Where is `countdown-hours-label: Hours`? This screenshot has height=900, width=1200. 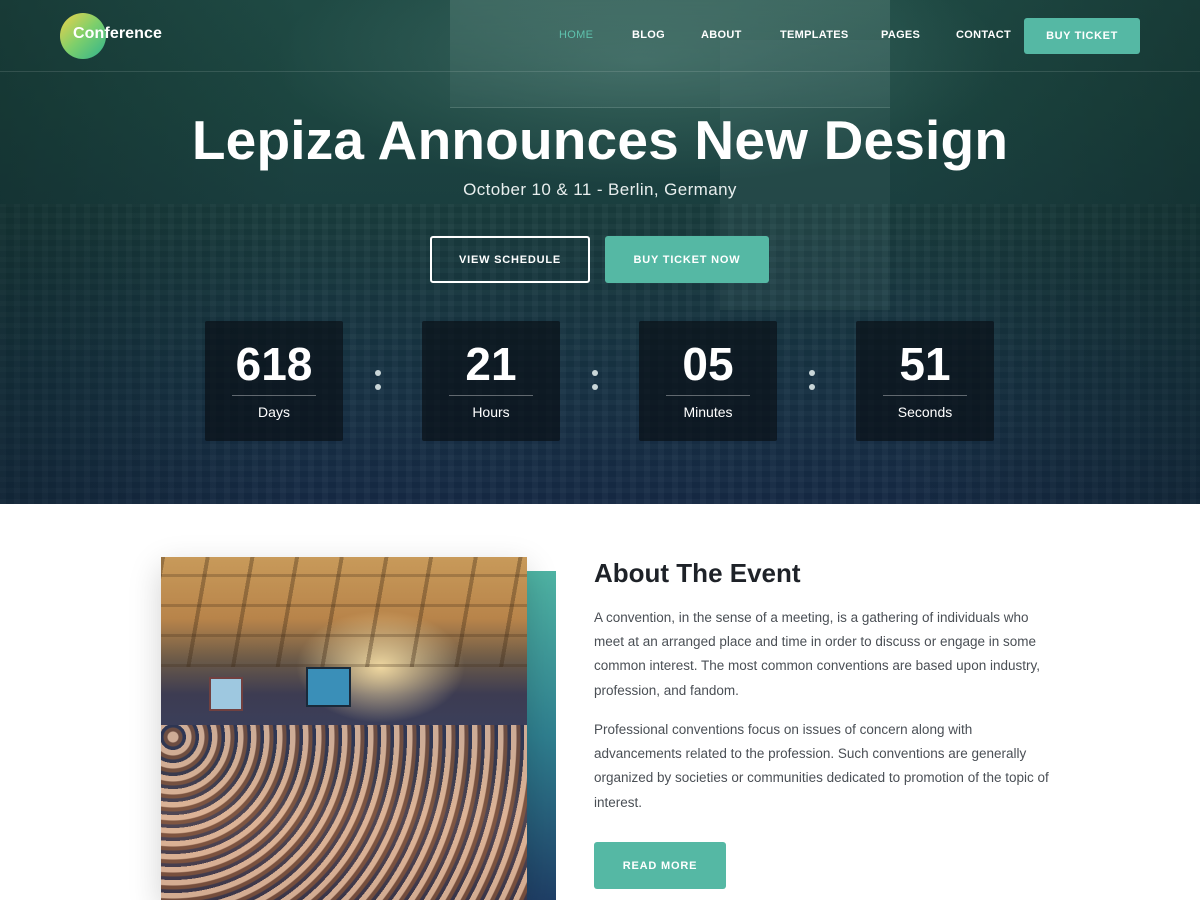 countdown-hours-label: Hours is located at coordinates (491, 412).